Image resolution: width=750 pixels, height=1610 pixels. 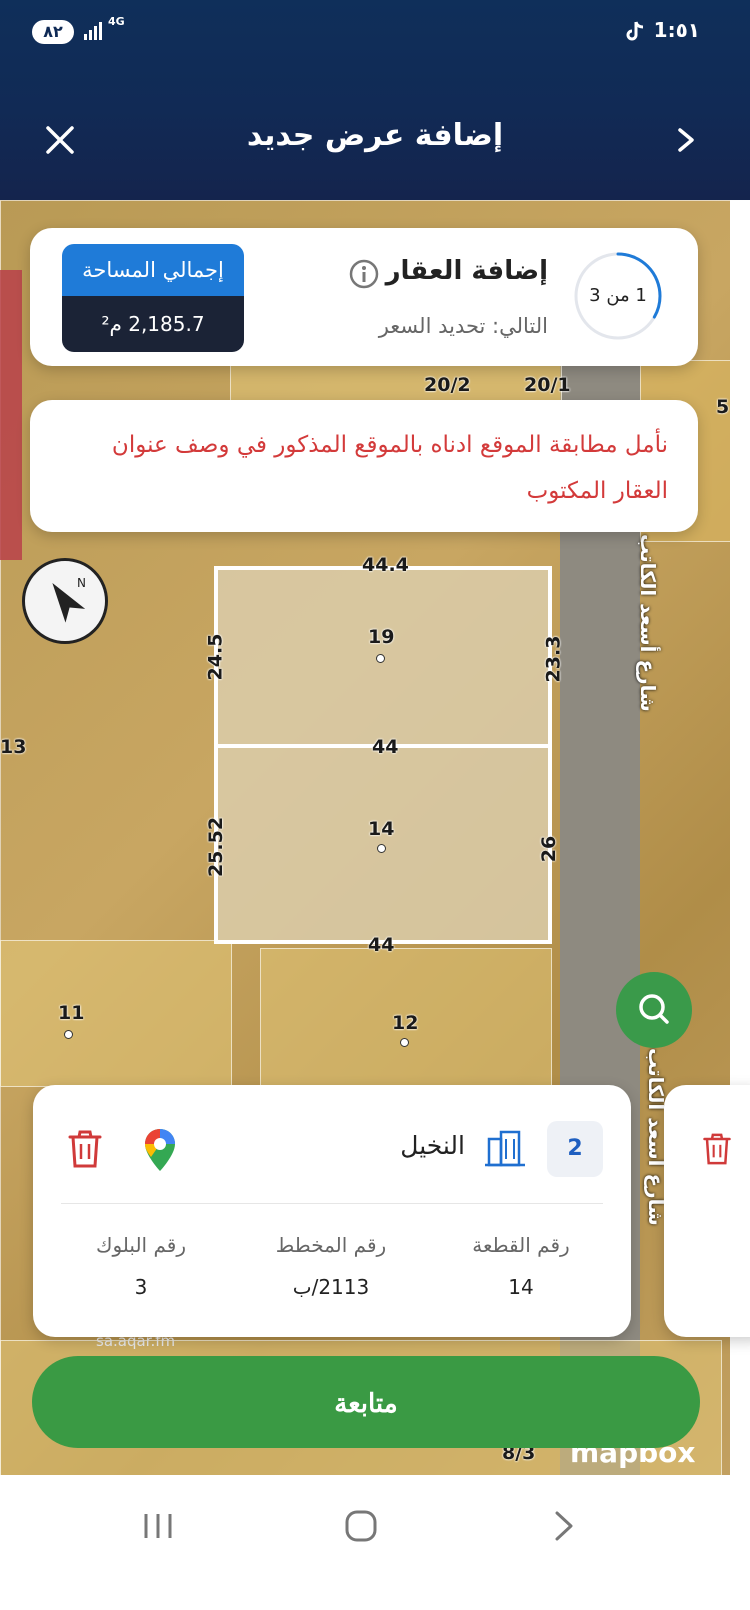 I want to click on continue-button: متابعة, so click(x=366, y=1402).